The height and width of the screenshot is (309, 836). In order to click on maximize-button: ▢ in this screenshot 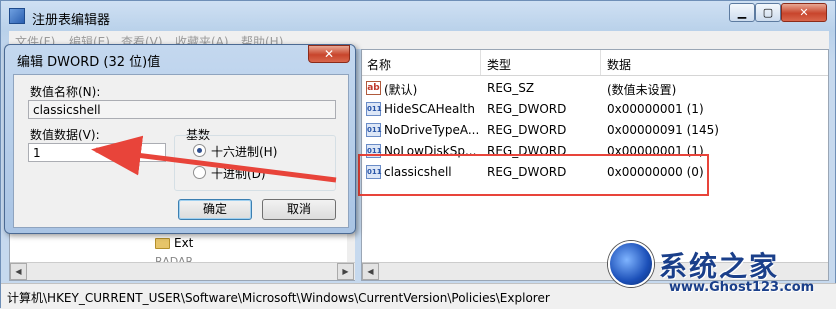, I will do `click(768, 12)`.